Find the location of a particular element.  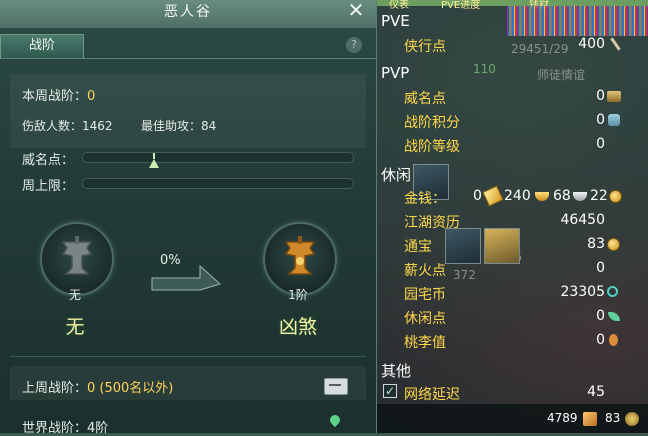

assist-value: 84 is located at coordinates (209, 126).